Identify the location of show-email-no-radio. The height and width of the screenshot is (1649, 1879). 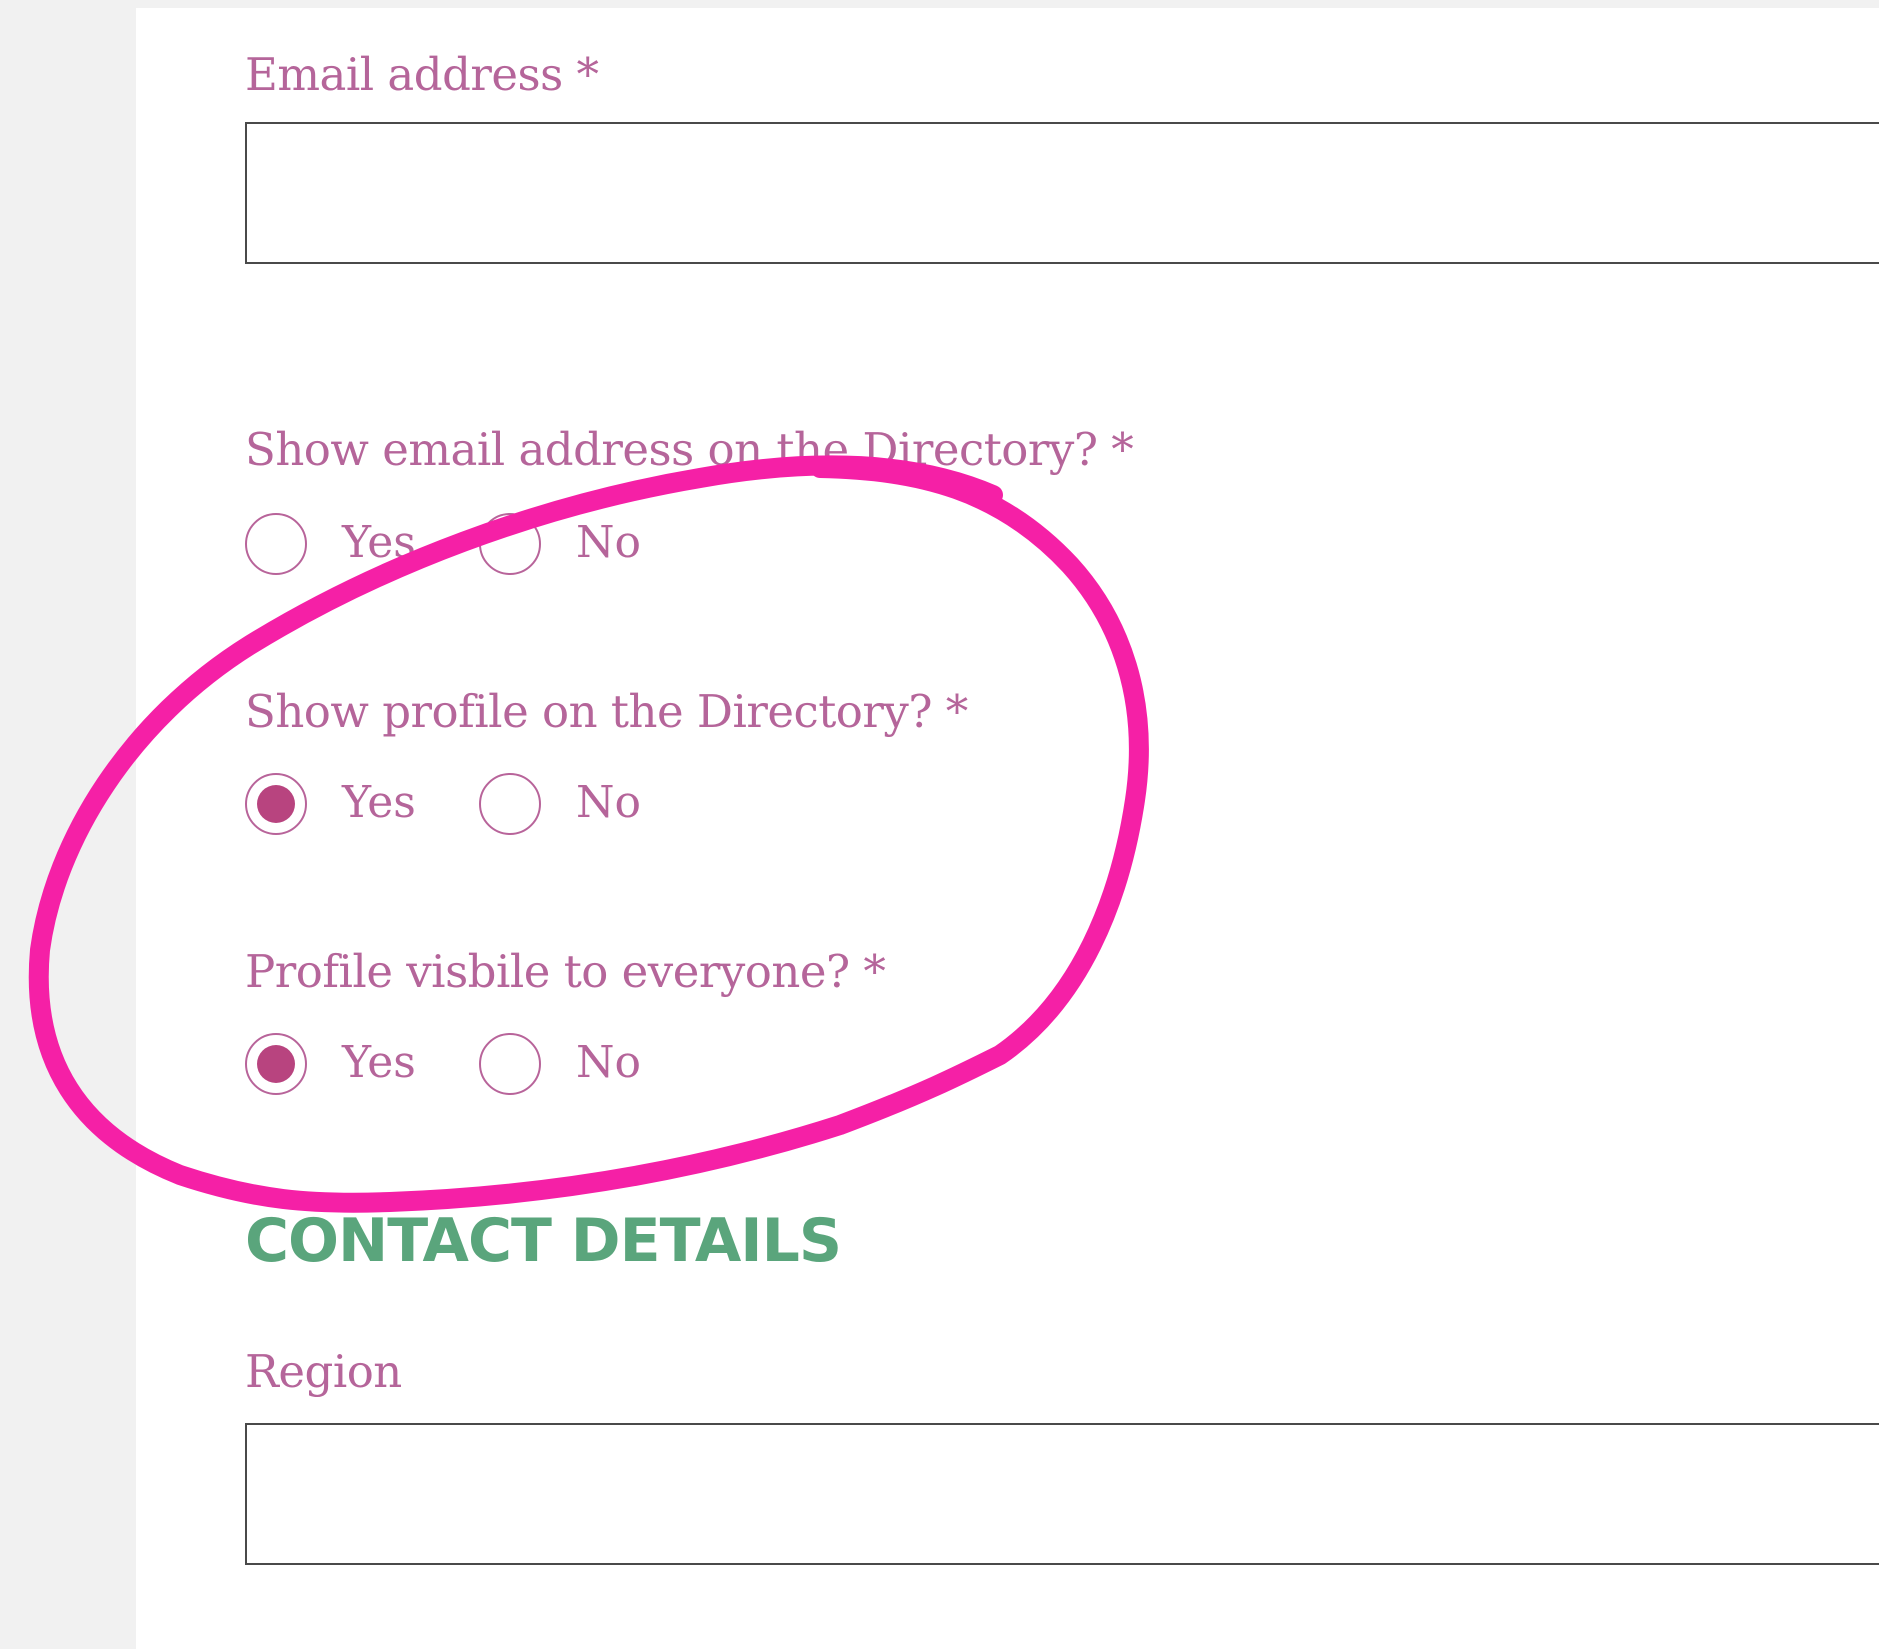
(510, 544).